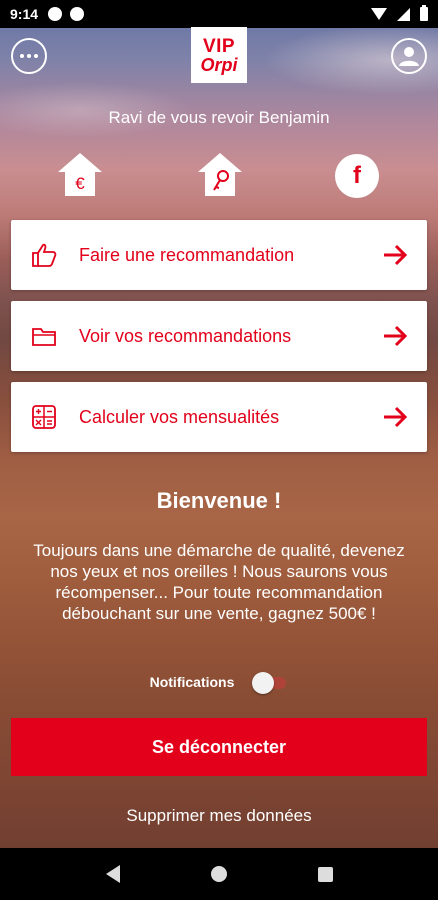  I want to click on delete-data-link: Supprimer mes données, so click(219, 816).